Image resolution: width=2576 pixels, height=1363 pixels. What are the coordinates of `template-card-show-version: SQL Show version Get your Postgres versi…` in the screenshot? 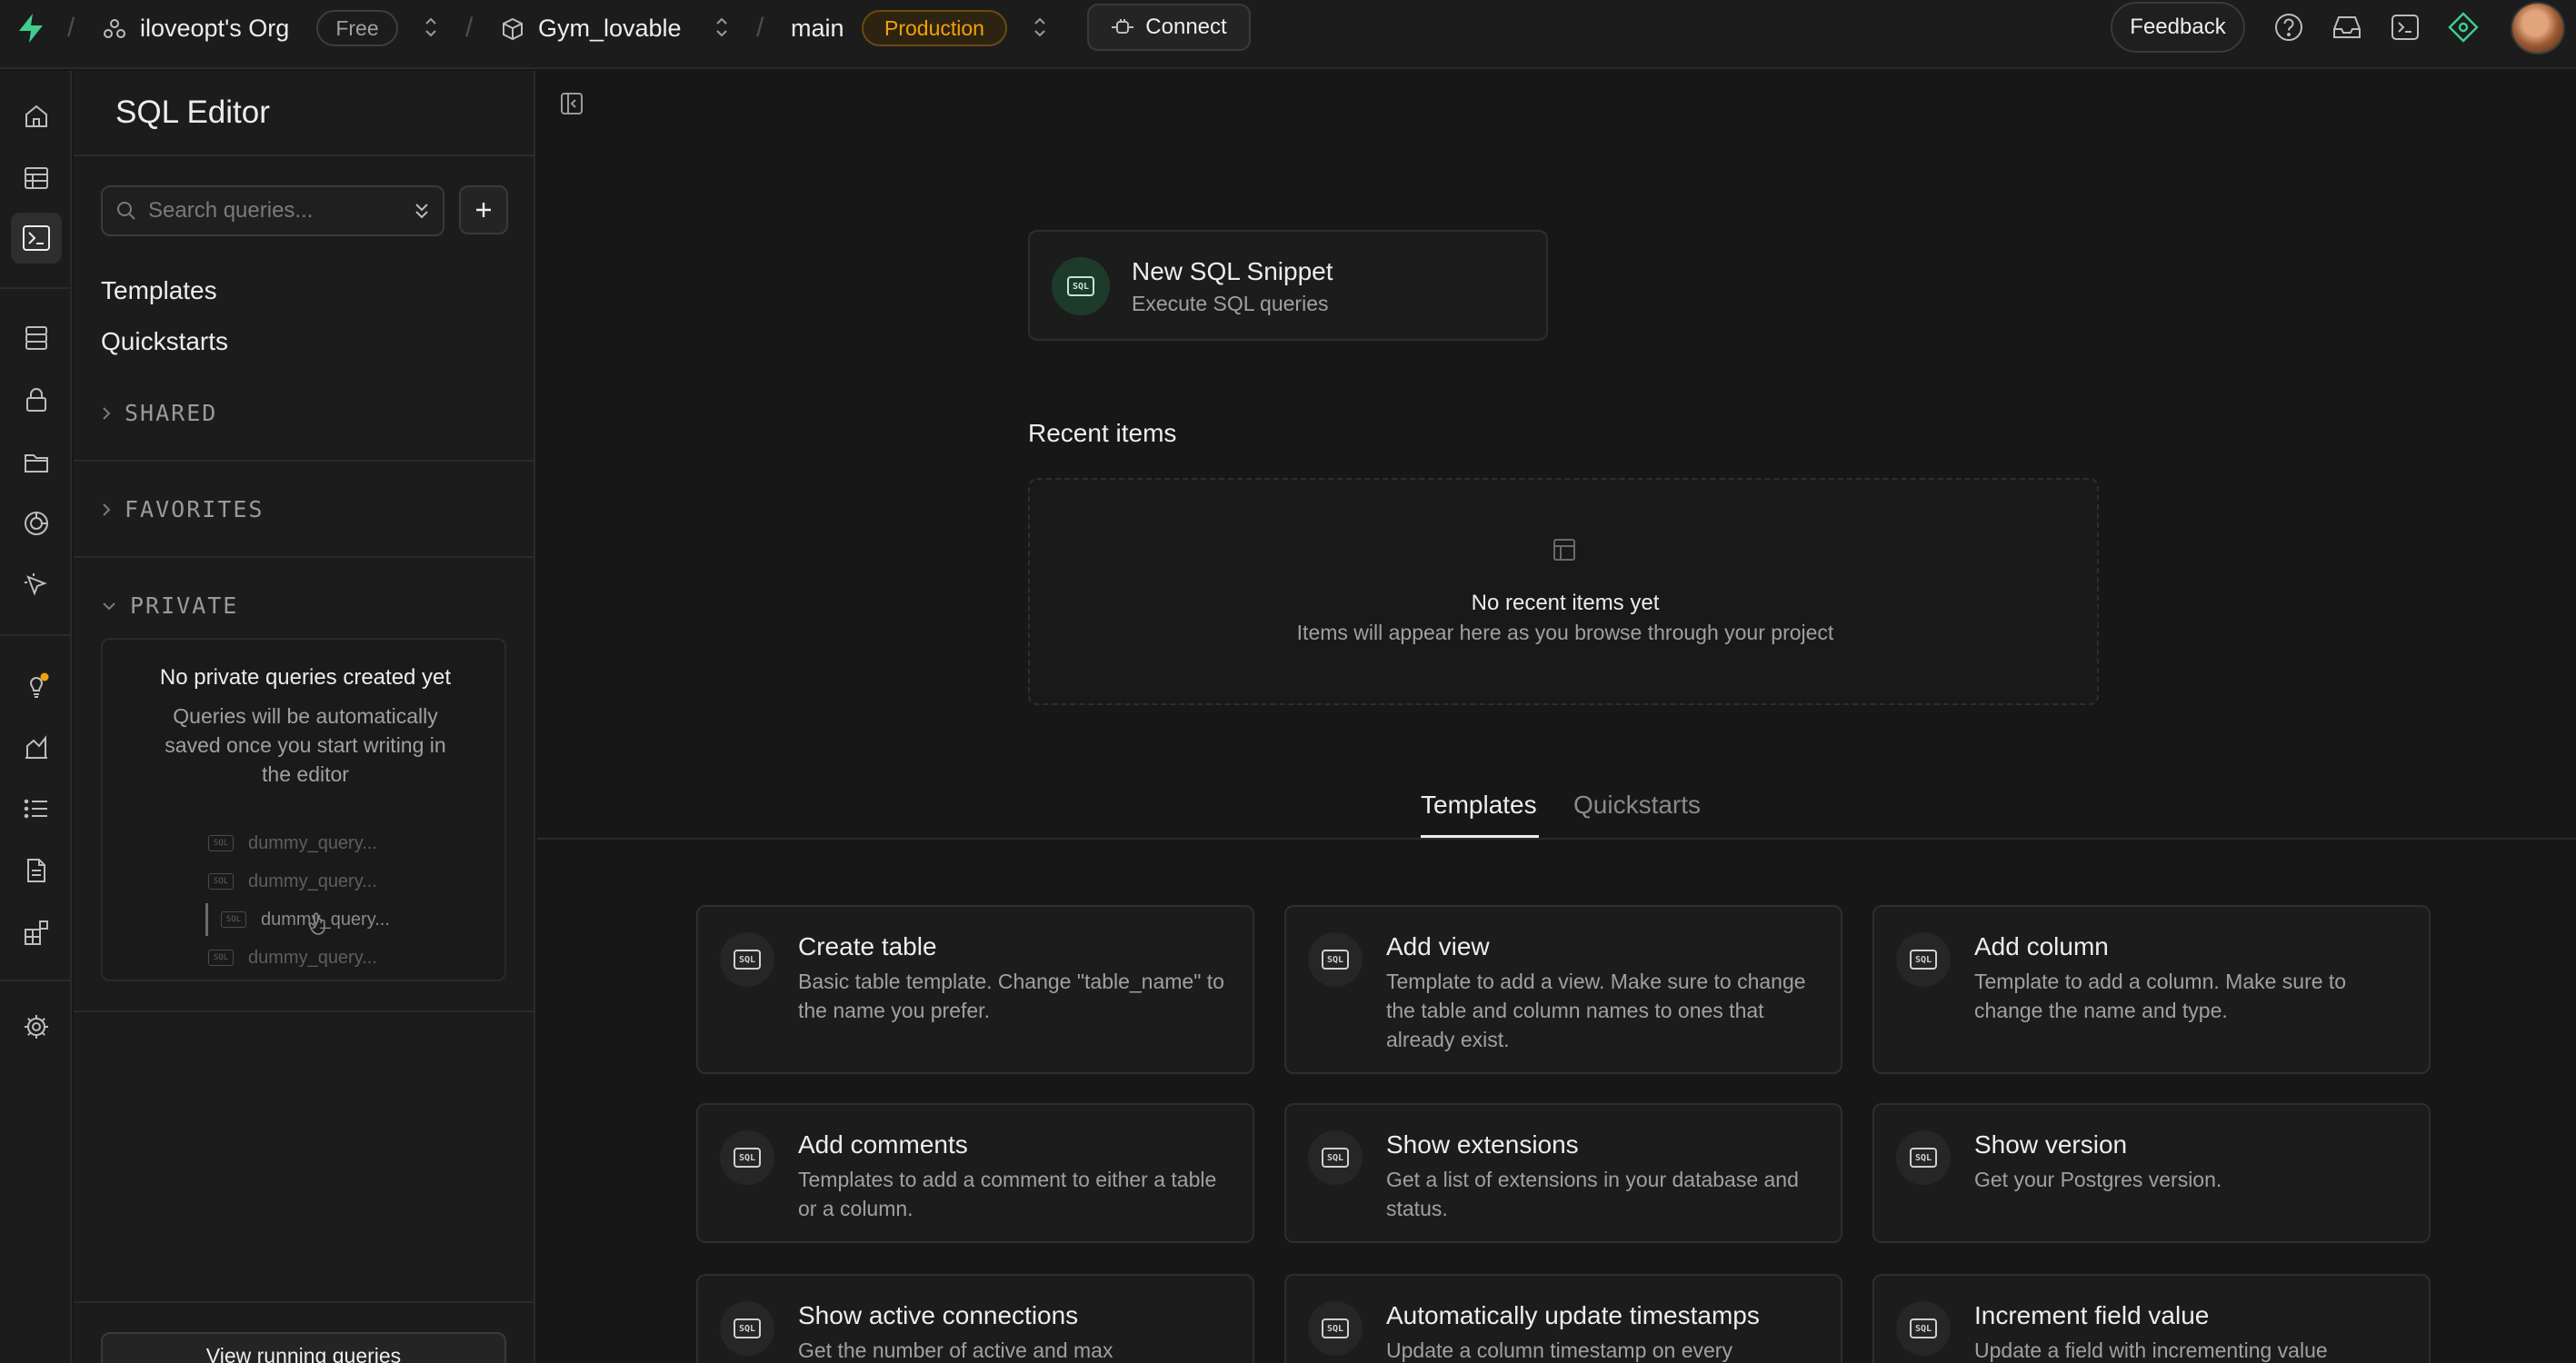 It's located at (2151, 1173).